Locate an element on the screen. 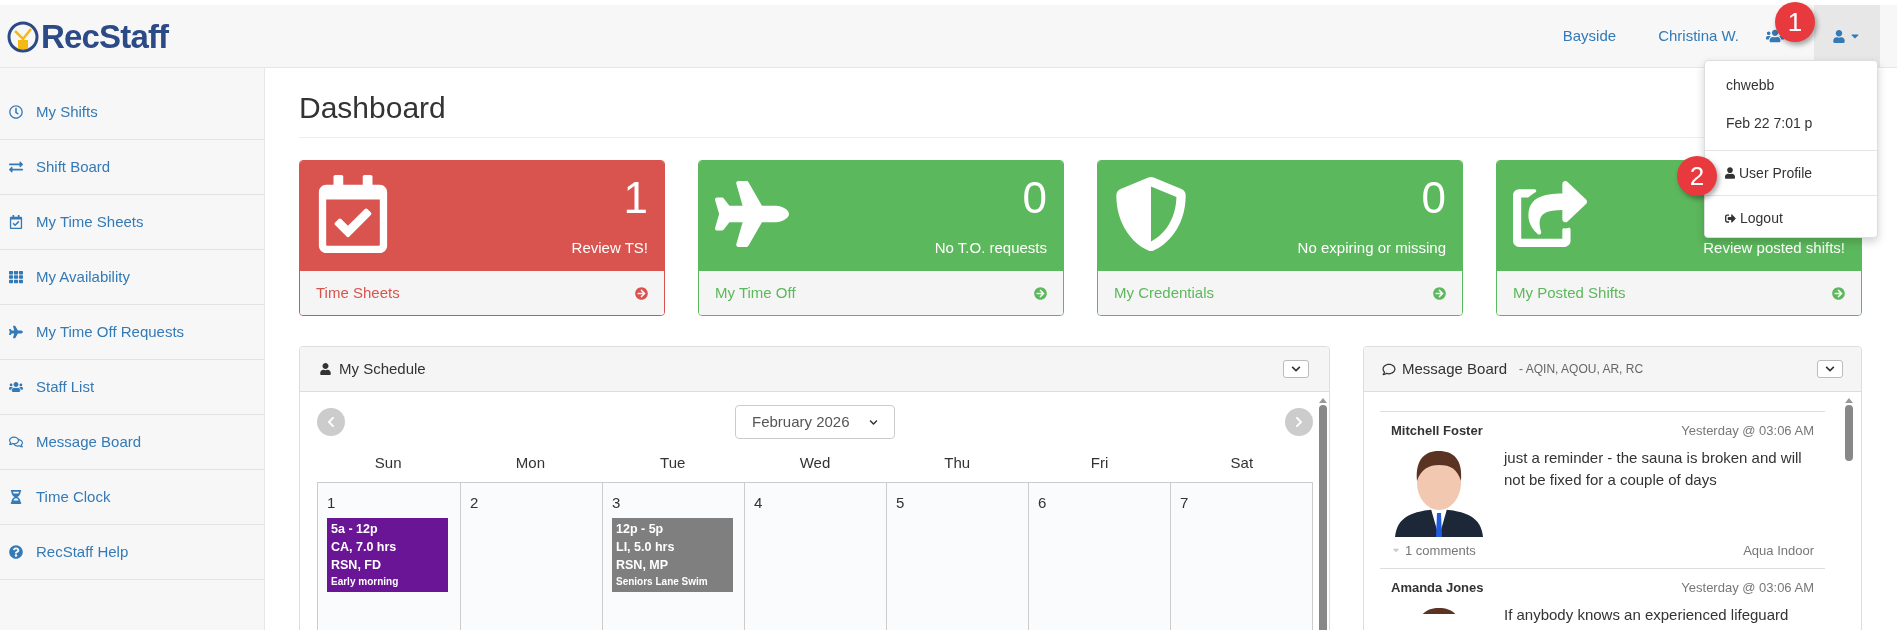 This screenshot has width=1897, height=630. shield-icon is located at coordinates (1151, 214).